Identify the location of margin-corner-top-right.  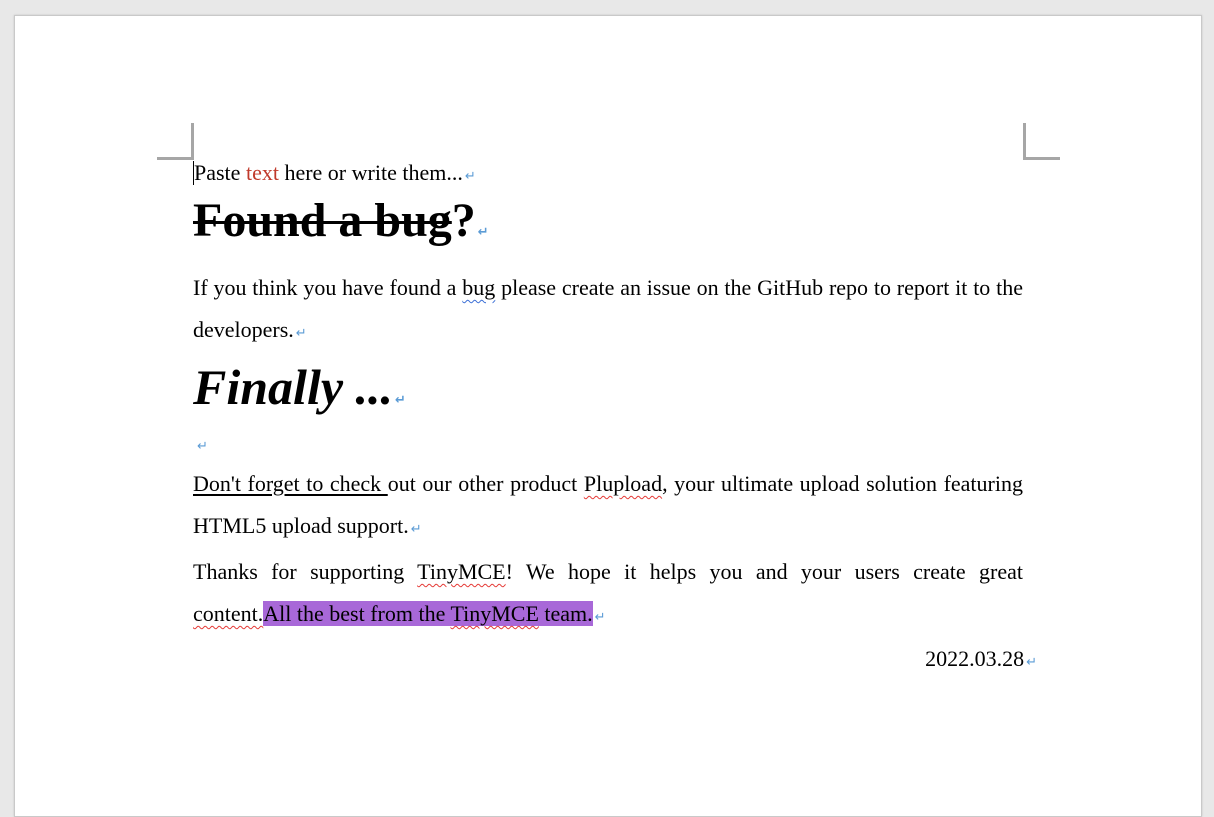
(1041, 141).